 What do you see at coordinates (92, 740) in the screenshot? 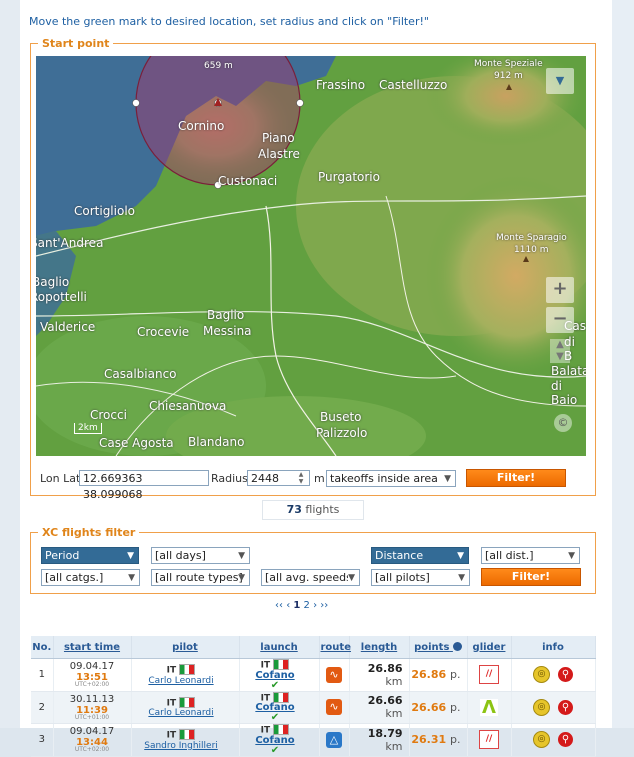
I see `row-start-time: 09.04.17 13:44 UTC+02:00` at bounding box center [92, 740].